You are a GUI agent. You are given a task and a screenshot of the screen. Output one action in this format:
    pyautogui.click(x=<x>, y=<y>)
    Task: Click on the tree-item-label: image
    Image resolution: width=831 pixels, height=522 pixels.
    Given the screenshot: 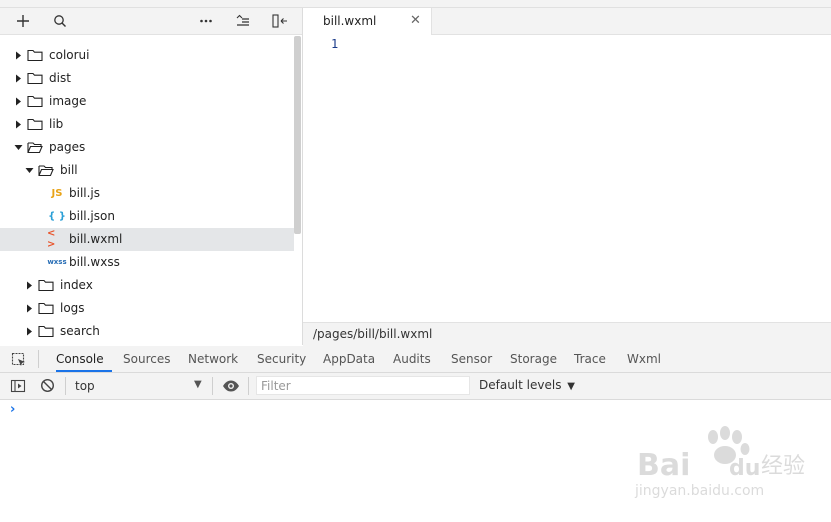 What is the action you would take?
    pyautogui.click(x=68, y=101)
    